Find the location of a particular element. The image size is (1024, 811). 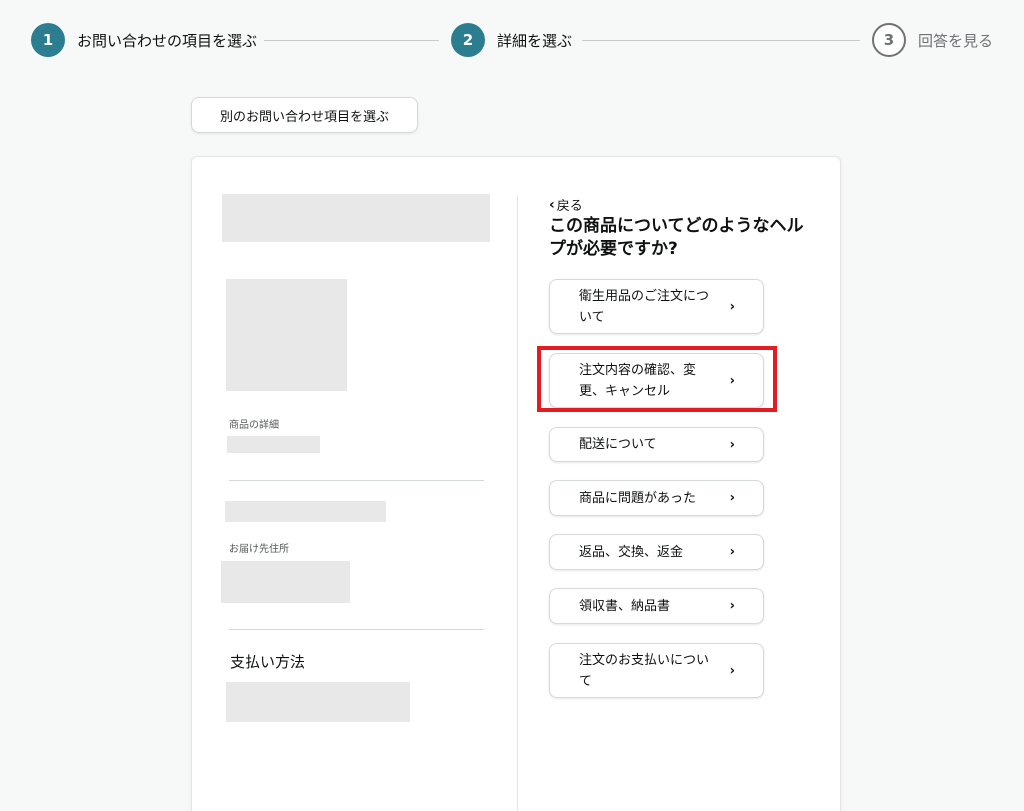

shipping-address-label: お届け先住所 is located at coordinates (259, 549).